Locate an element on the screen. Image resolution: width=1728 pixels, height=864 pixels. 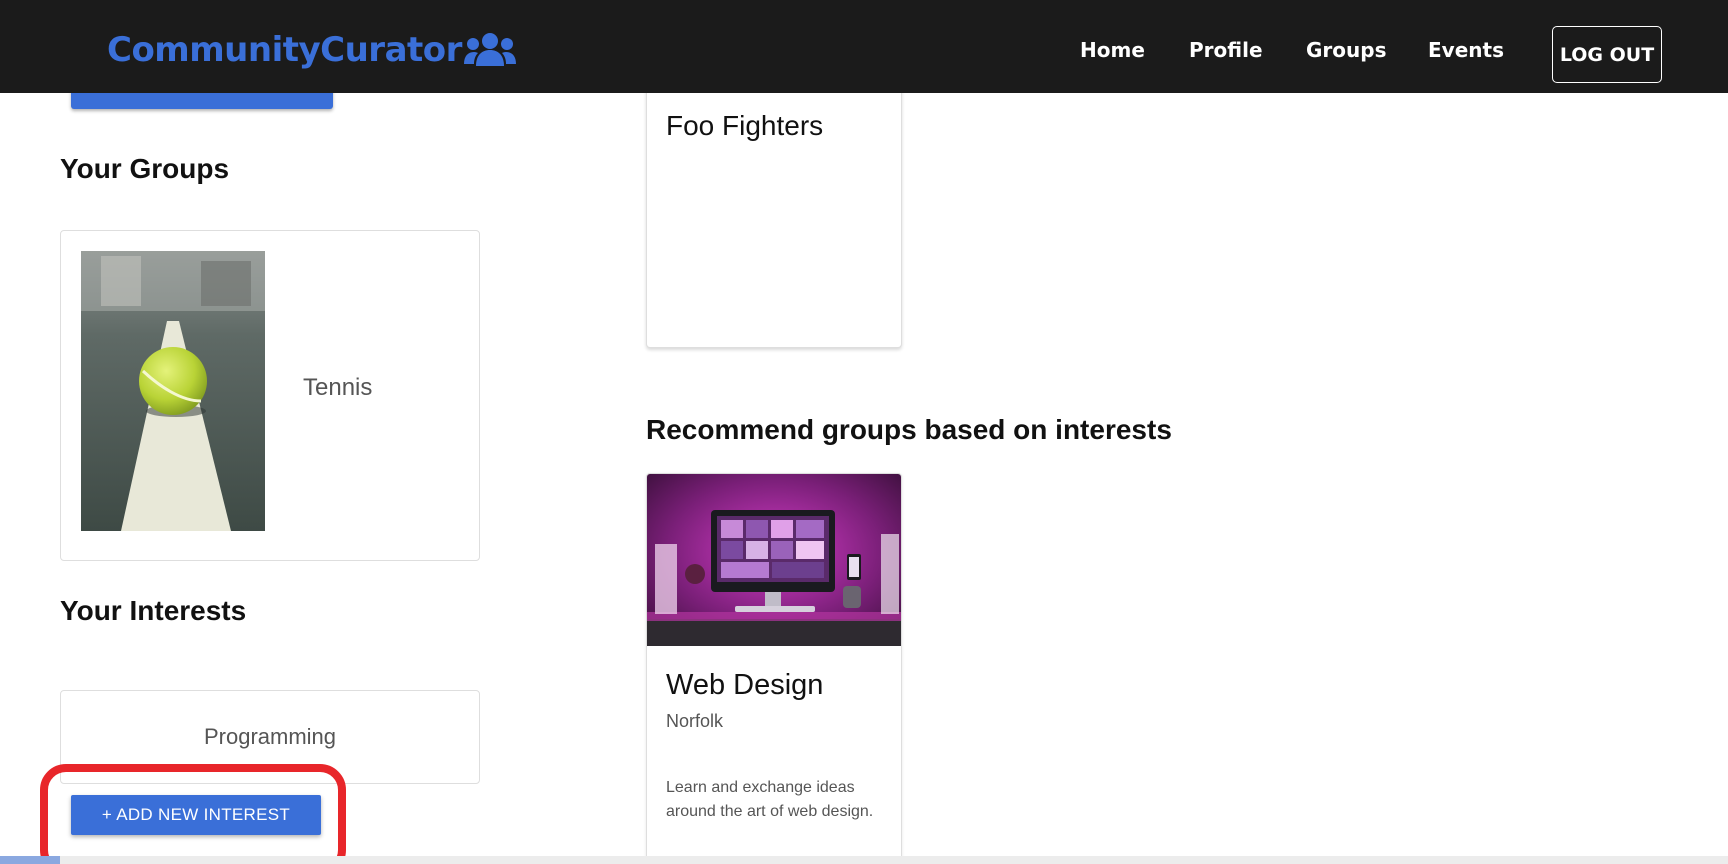
nav-link-groups: Groups is located at coordinates (1346, 50).